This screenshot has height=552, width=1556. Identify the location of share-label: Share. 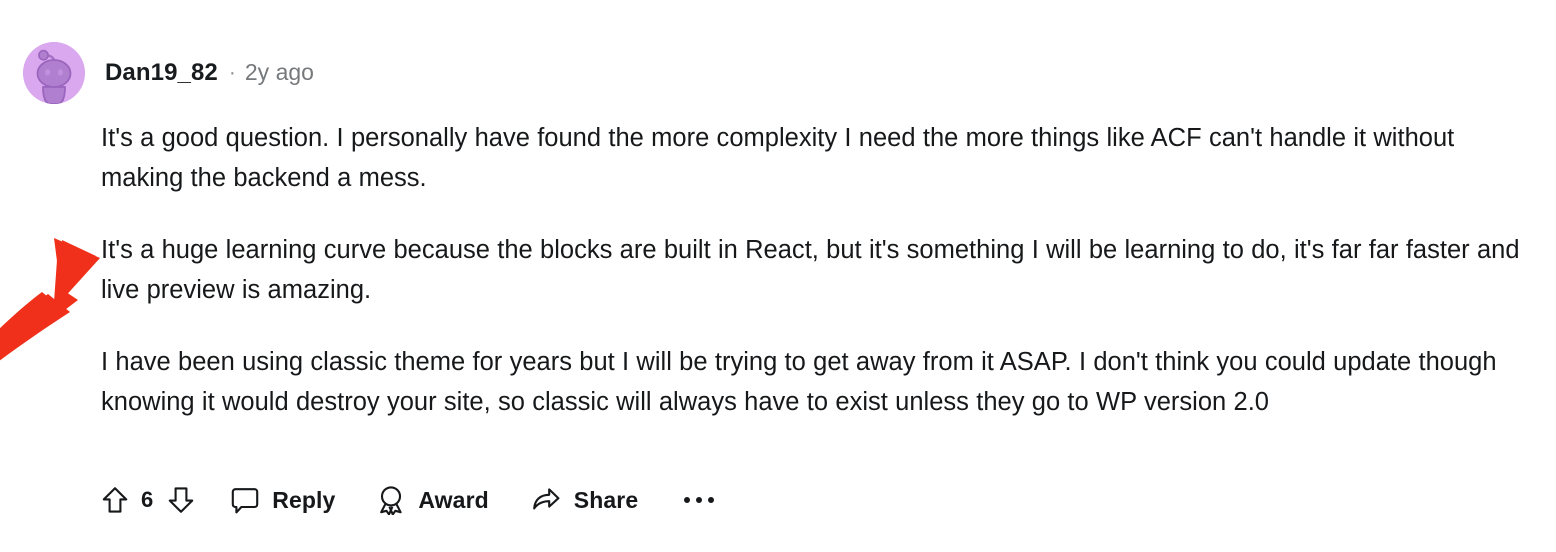
(606, 499).